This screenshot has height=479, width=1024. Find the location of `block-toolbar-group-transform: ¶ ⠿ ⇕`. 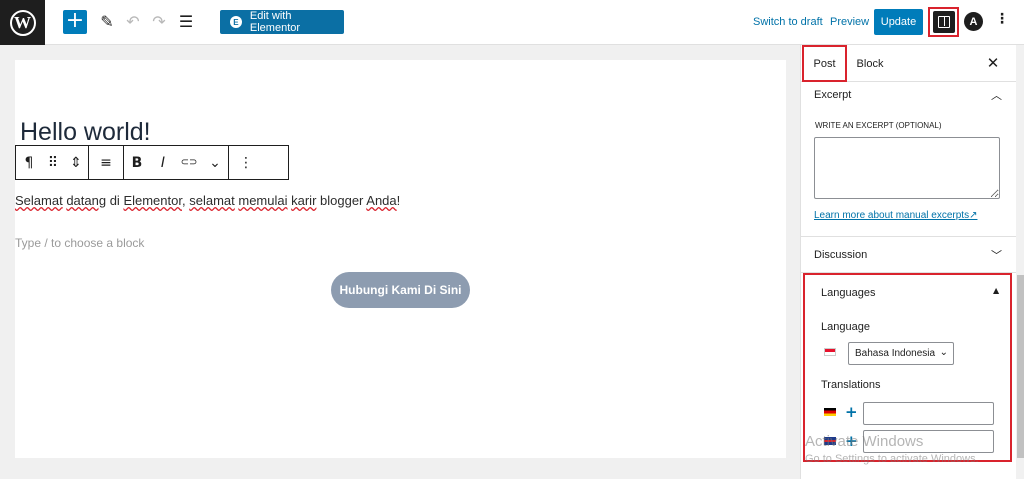

block-toolbar-group-transform: ¶ ⠿ ⇕ is located at coordinates (52, 162).